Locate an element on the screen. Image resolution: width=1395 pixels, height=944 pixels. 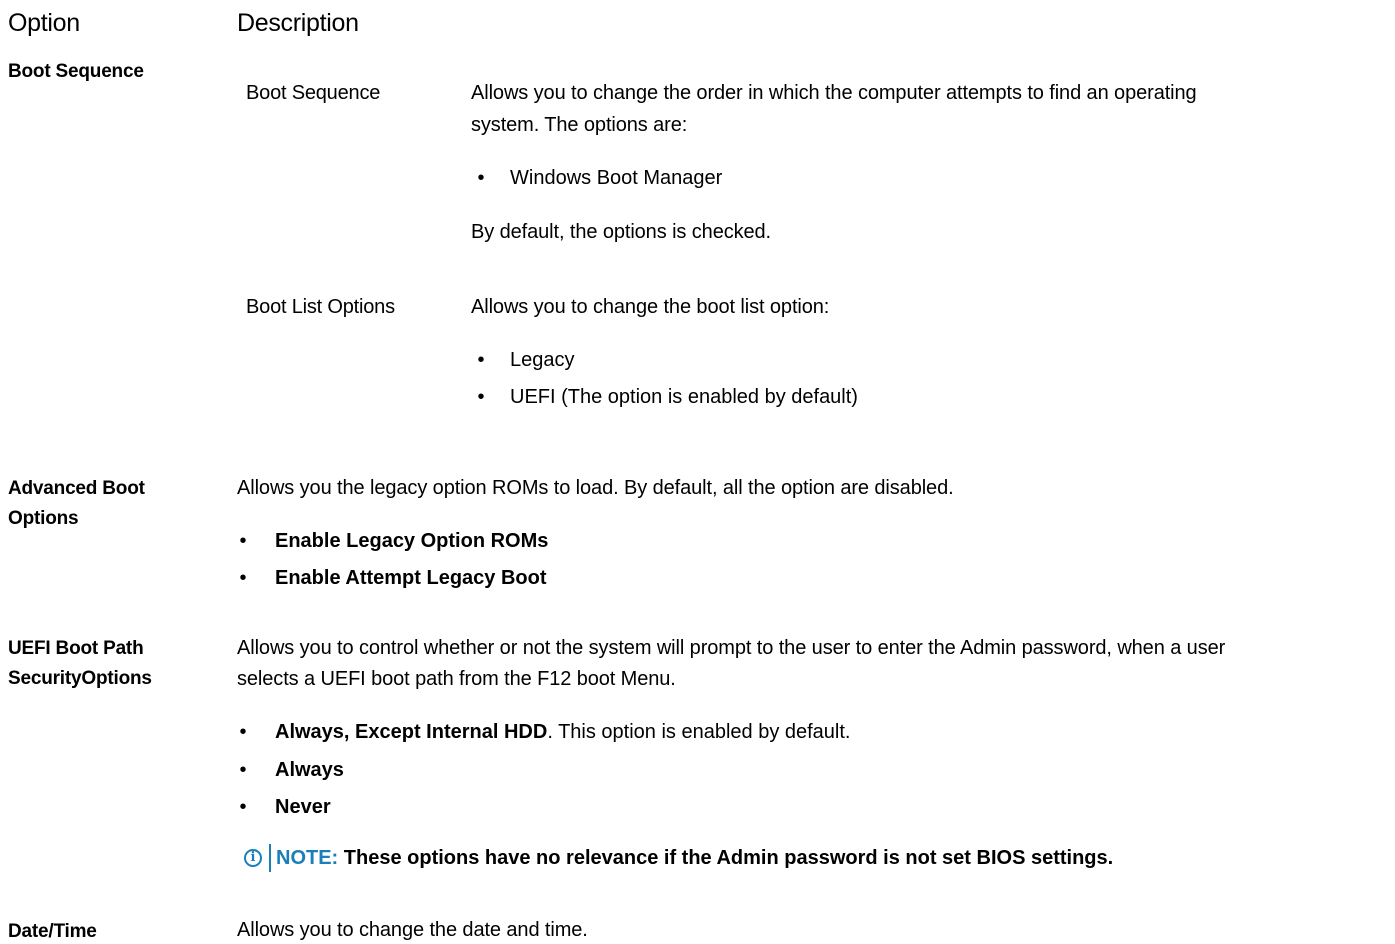
list-item-text: UEFI (The option is enabled by default) is located at coordinates (684, 397).